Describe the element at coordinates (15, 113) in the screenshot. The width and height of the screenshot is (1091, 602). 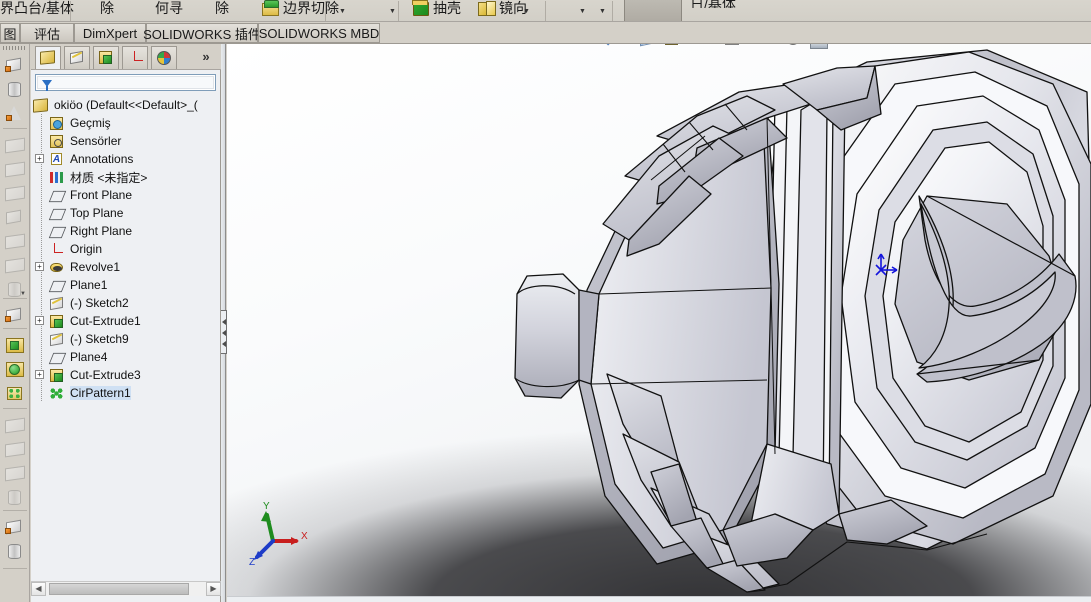
I see `swept-boss-icon` at that location.